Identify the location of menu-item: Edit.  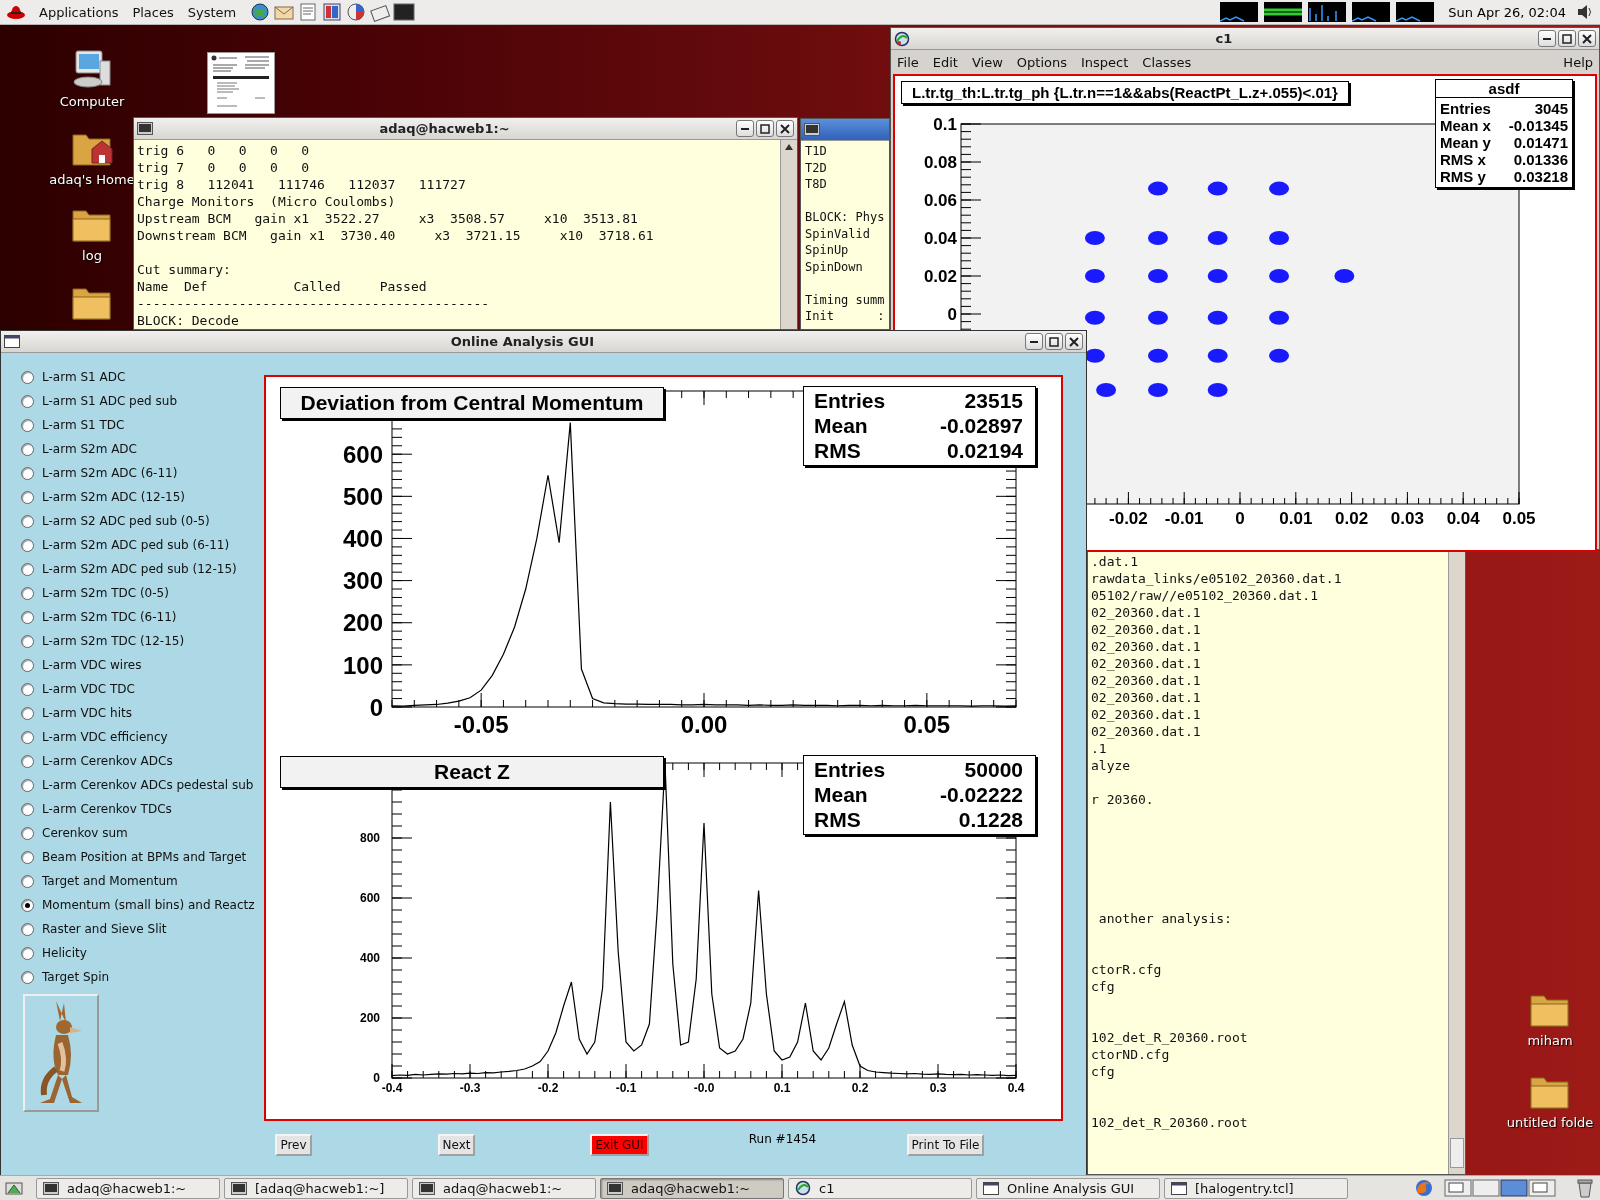
(945, 62).